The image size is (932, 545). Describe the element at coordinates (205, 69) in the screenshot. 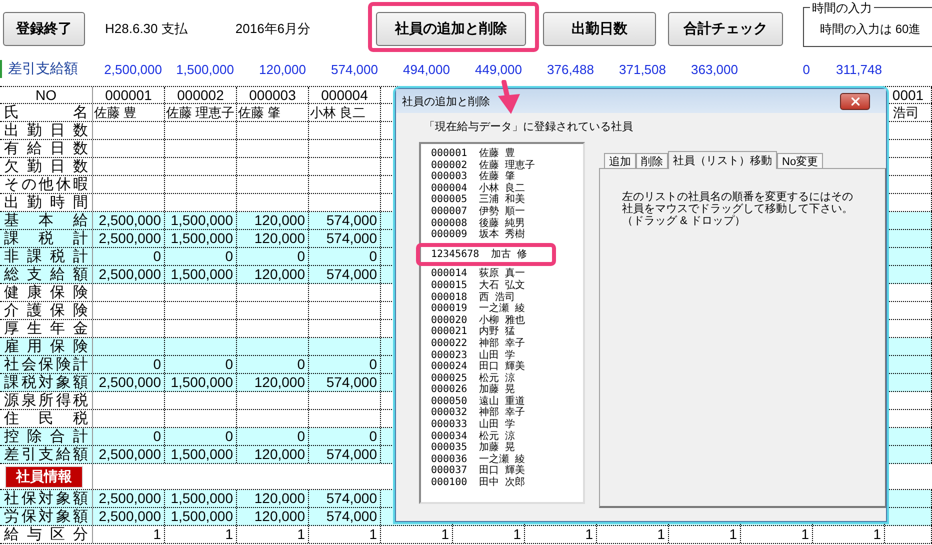

I see `summary-value: 1,500,000` at that location.